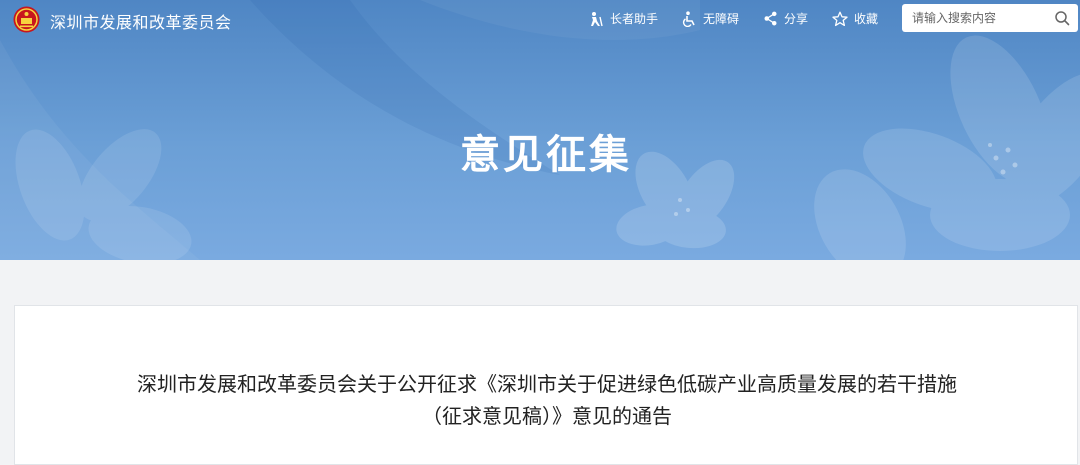 This screenshot has width=1080, height=465. What do you see at coordinates (546, 155) in the screenshot?
I see `banner-title: 意见征集` at bounding box center [546, 155].